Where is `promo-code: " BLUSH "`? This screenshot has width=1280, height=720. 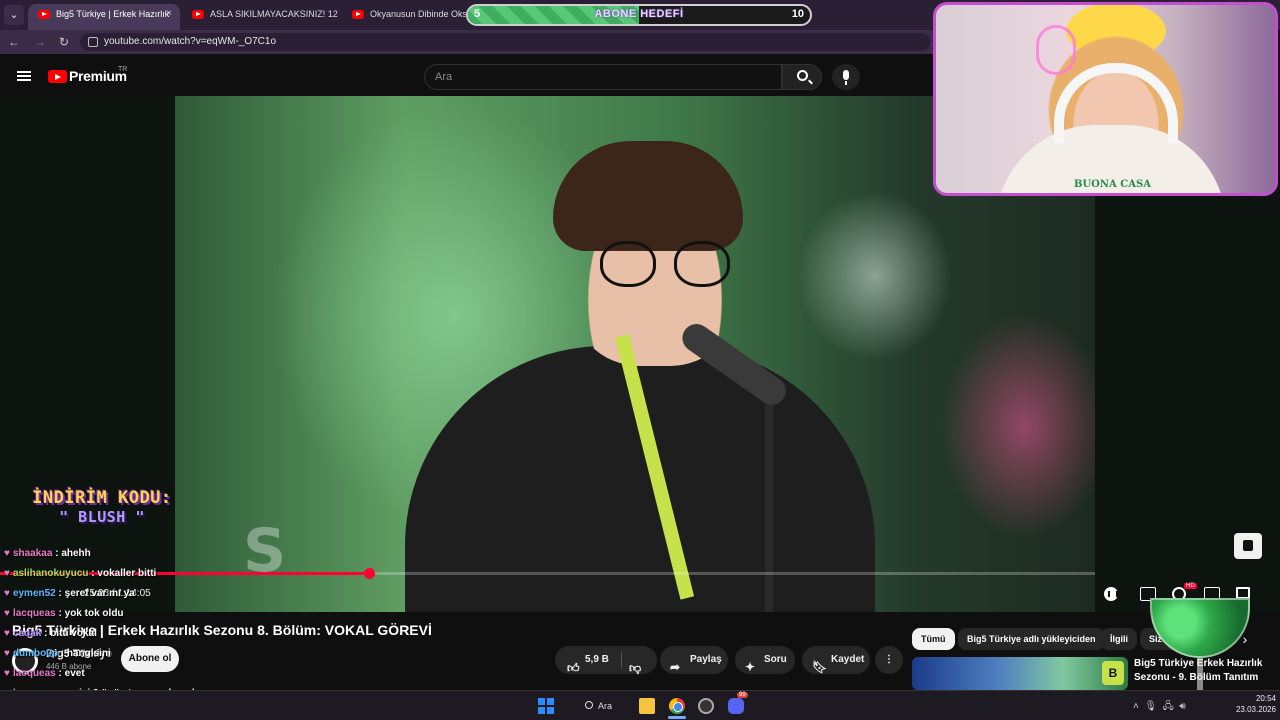 promo-code: " BLUSH " is located at coordinates (102, 517).